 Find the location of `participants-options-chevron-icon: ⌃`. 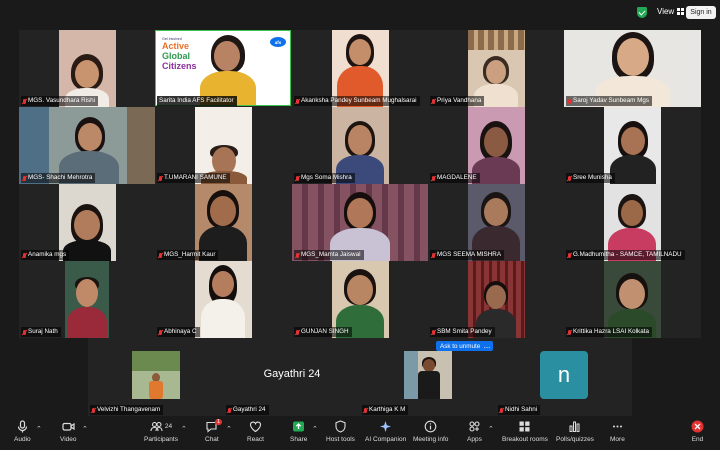

participants-options-chevron-icon: ⌃ is located at coordinates (184, 429).